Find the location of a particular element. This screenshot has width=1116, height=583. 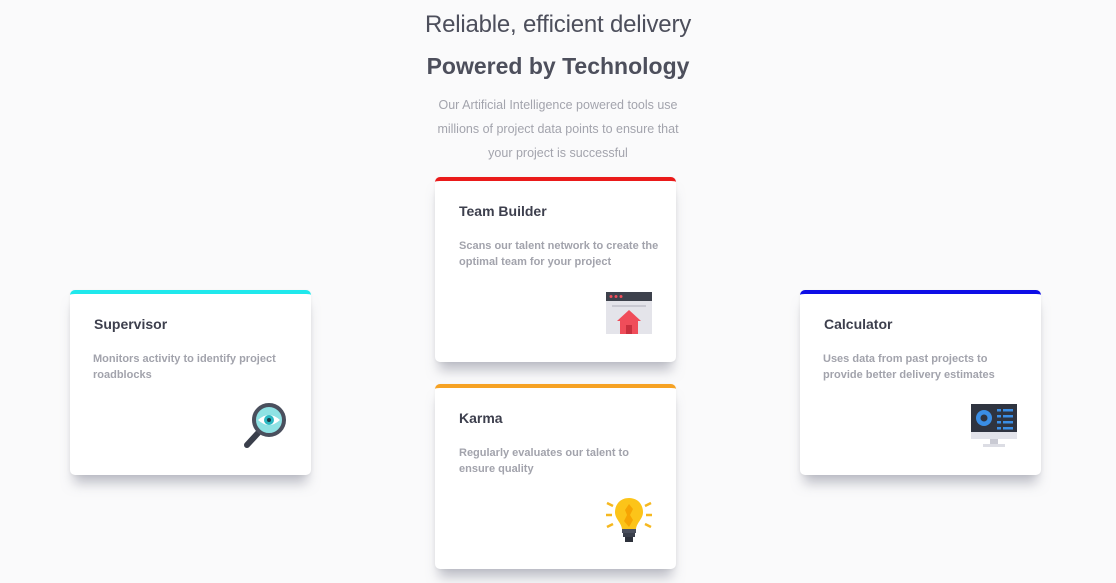

card-title: Calculator is located at coordinates (858, 324).